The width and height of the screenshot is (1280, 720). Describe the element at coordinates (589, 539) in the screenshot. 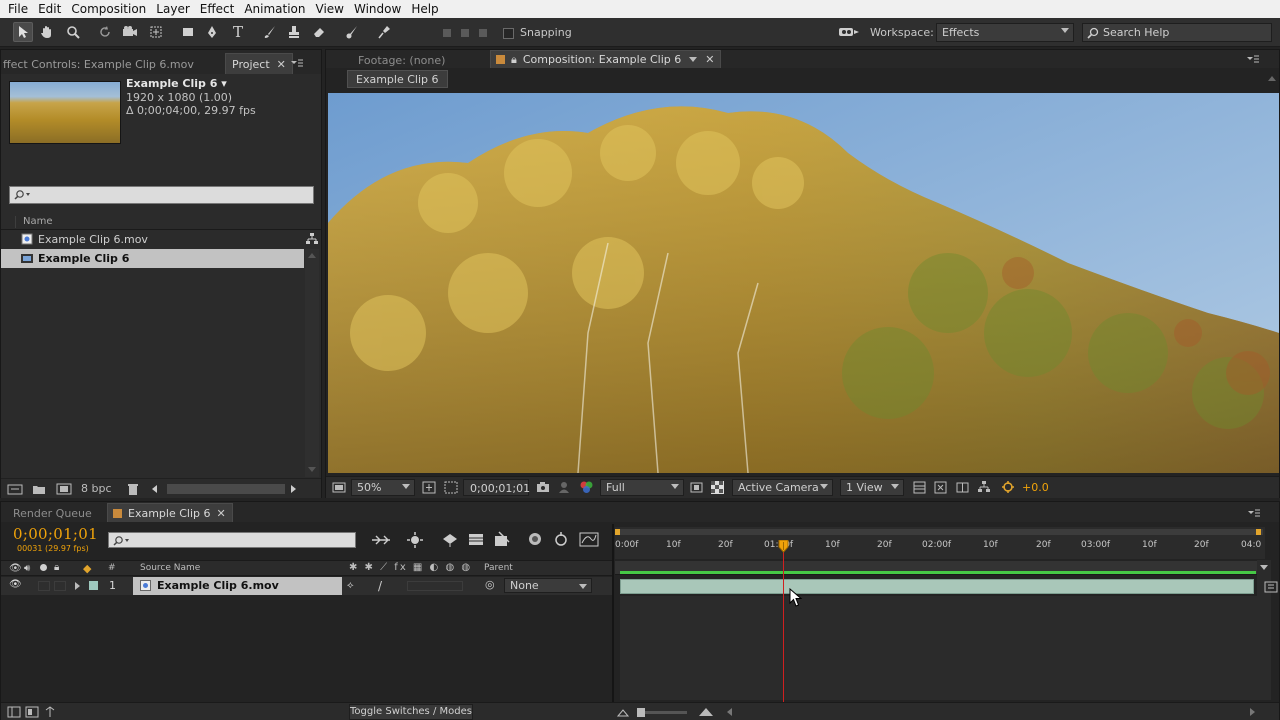

I see `graph-editor-icon` at that location.